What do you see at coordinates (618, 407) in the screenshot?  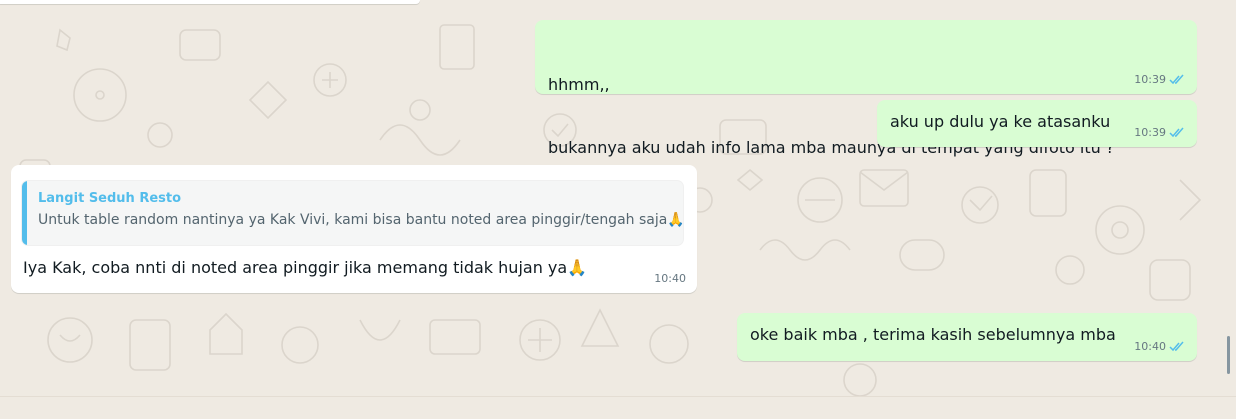 I see `chat-bottom-edge` at bounding box center [618, 407].